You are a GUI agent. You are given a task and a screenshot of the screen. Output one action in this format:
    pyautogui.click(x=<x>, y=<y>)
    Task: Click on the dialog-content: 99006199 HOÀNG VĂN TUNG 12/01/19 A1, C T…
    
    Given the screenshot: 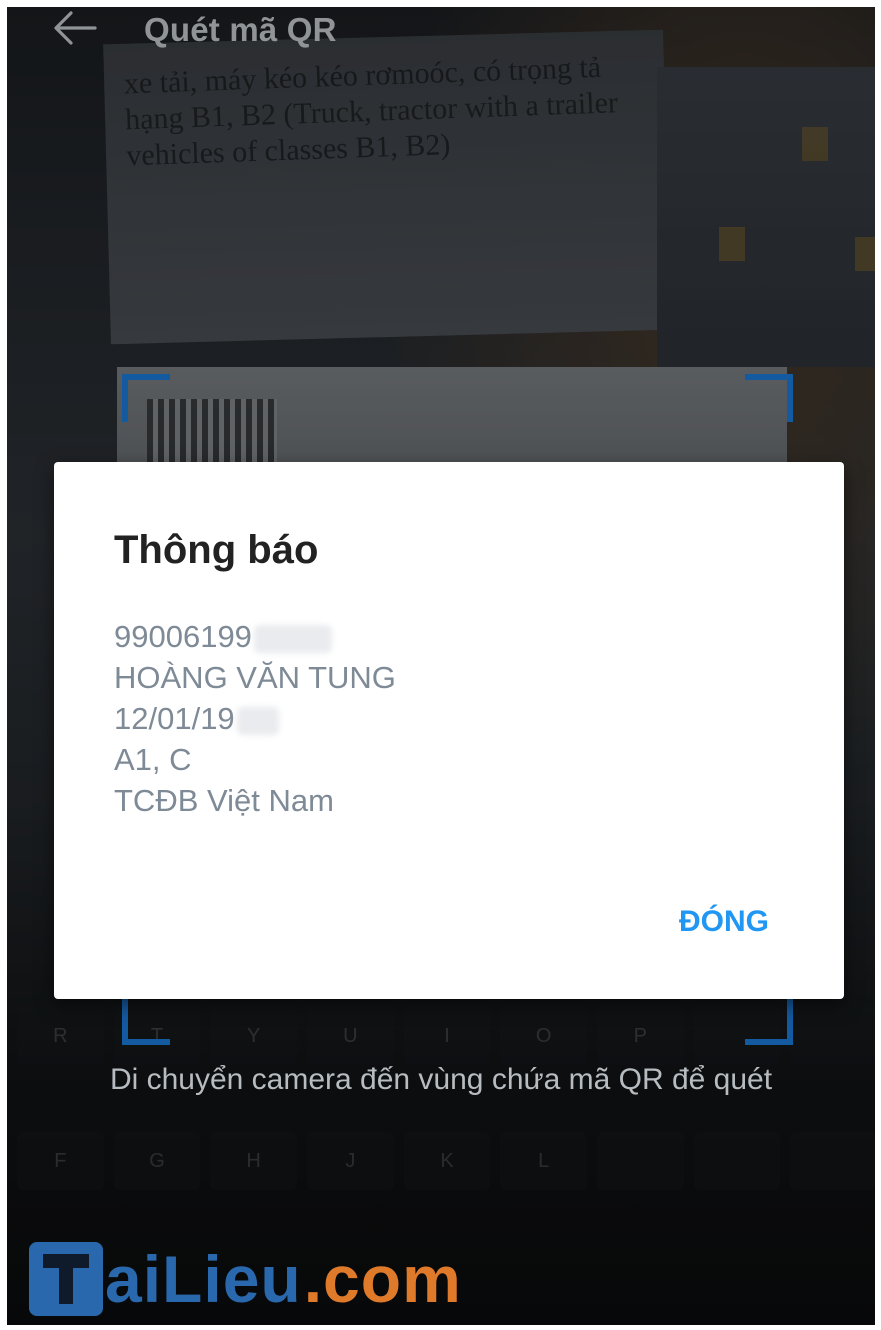 What is the action you would take?
    pyautogui.click(x=414, y=718)
    